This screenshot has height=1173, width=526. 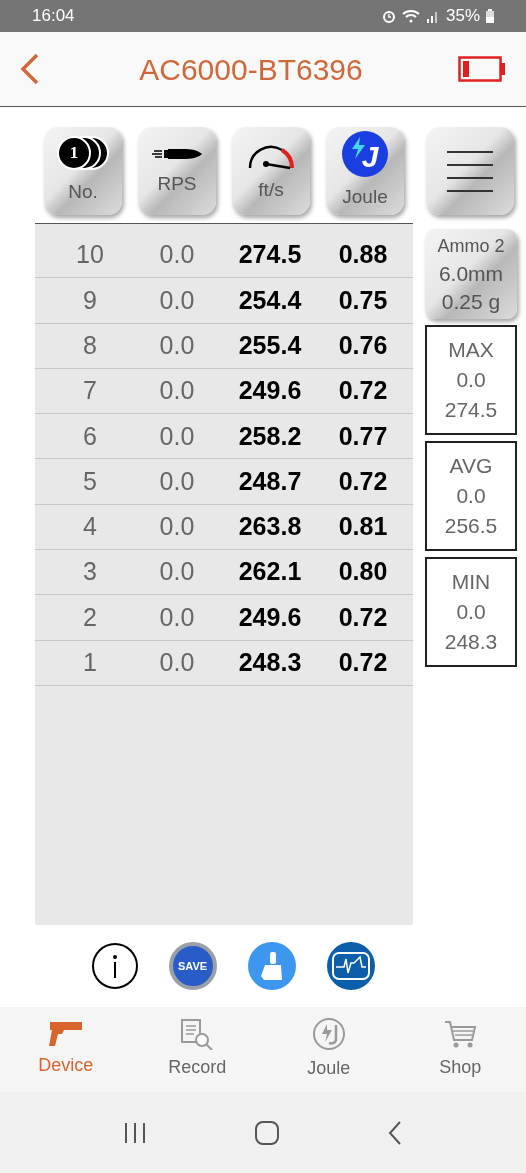 I want to click on table-cell-text: 0.88, so click(x=363, y=255).